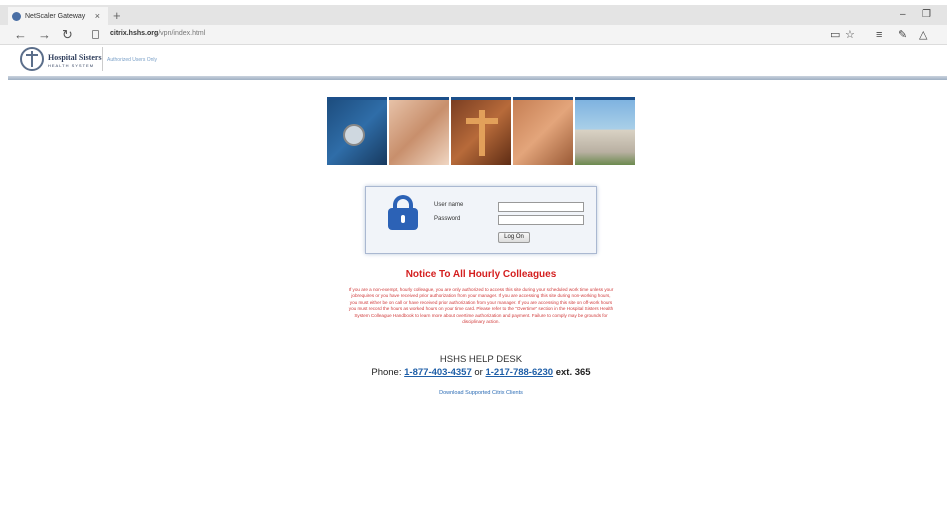  I want to click on stethoscope-photo, so click(357, 131).